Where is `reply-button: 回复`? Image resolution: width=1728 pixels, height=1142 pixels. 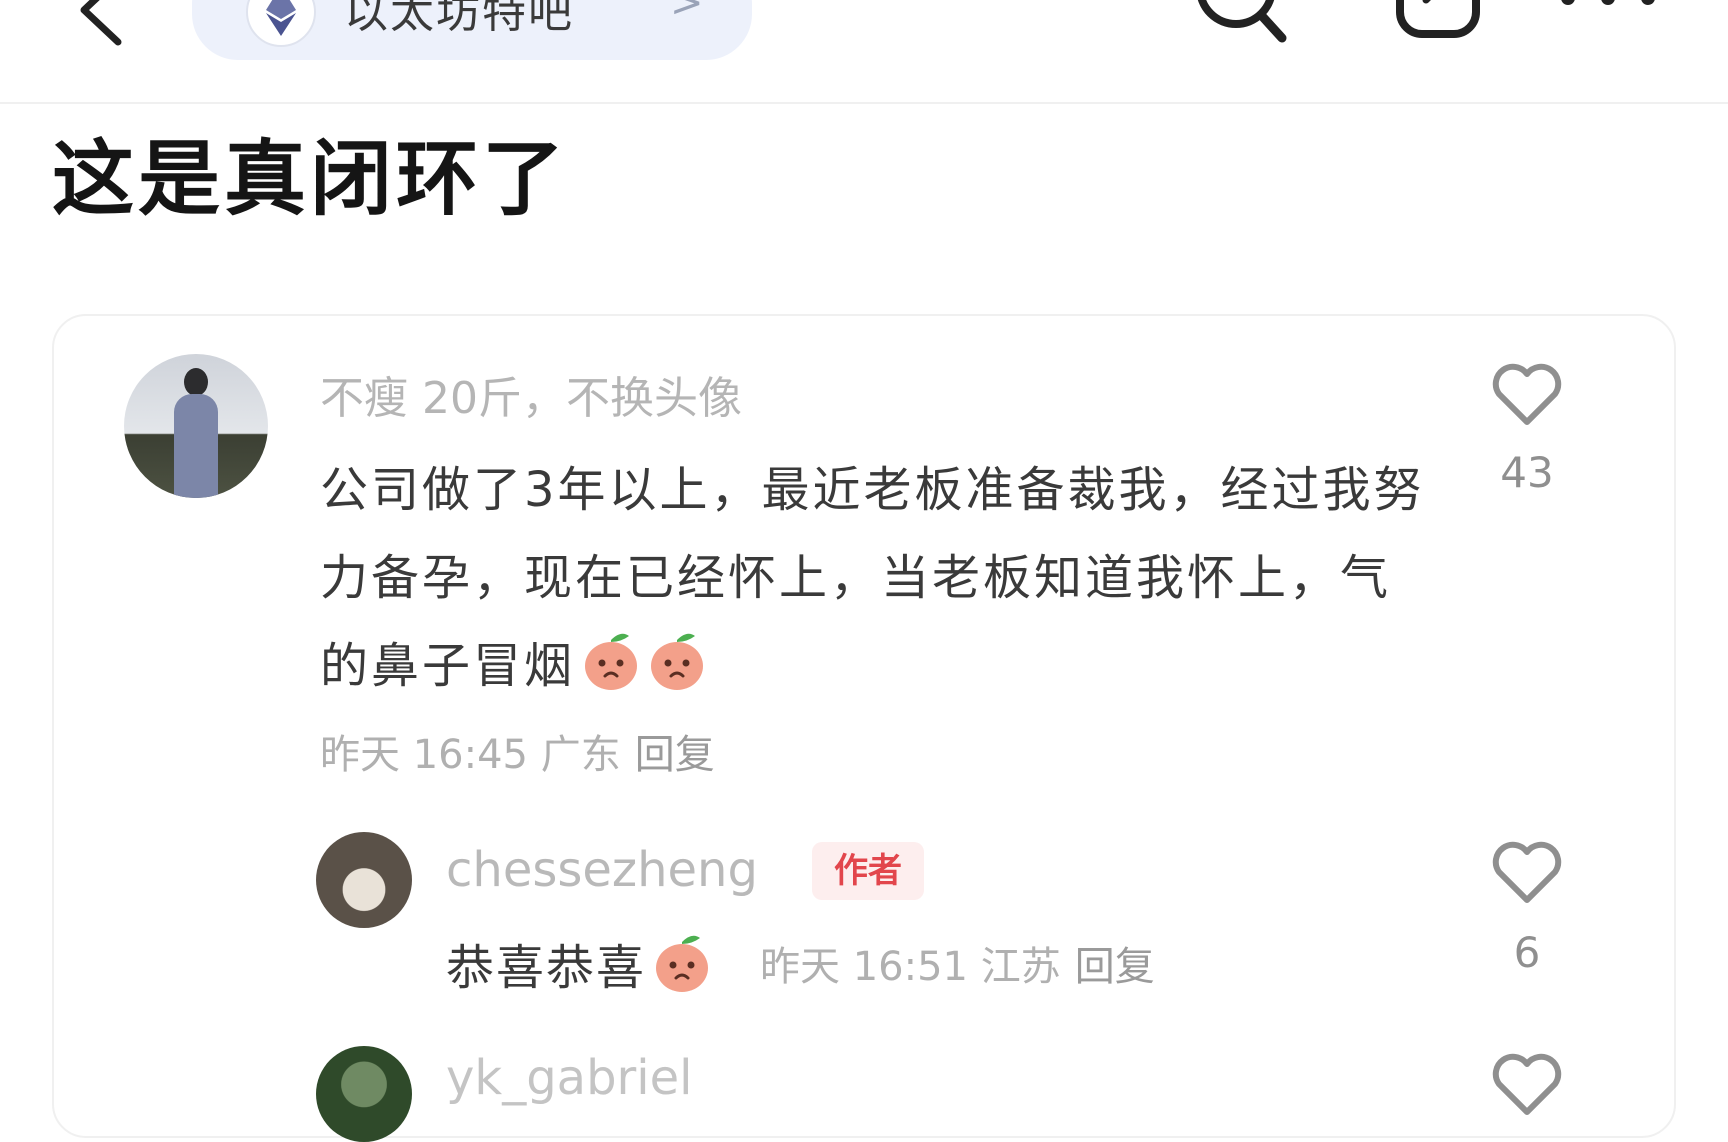 reply-button: 回复 is located at coordinates (675, 755).